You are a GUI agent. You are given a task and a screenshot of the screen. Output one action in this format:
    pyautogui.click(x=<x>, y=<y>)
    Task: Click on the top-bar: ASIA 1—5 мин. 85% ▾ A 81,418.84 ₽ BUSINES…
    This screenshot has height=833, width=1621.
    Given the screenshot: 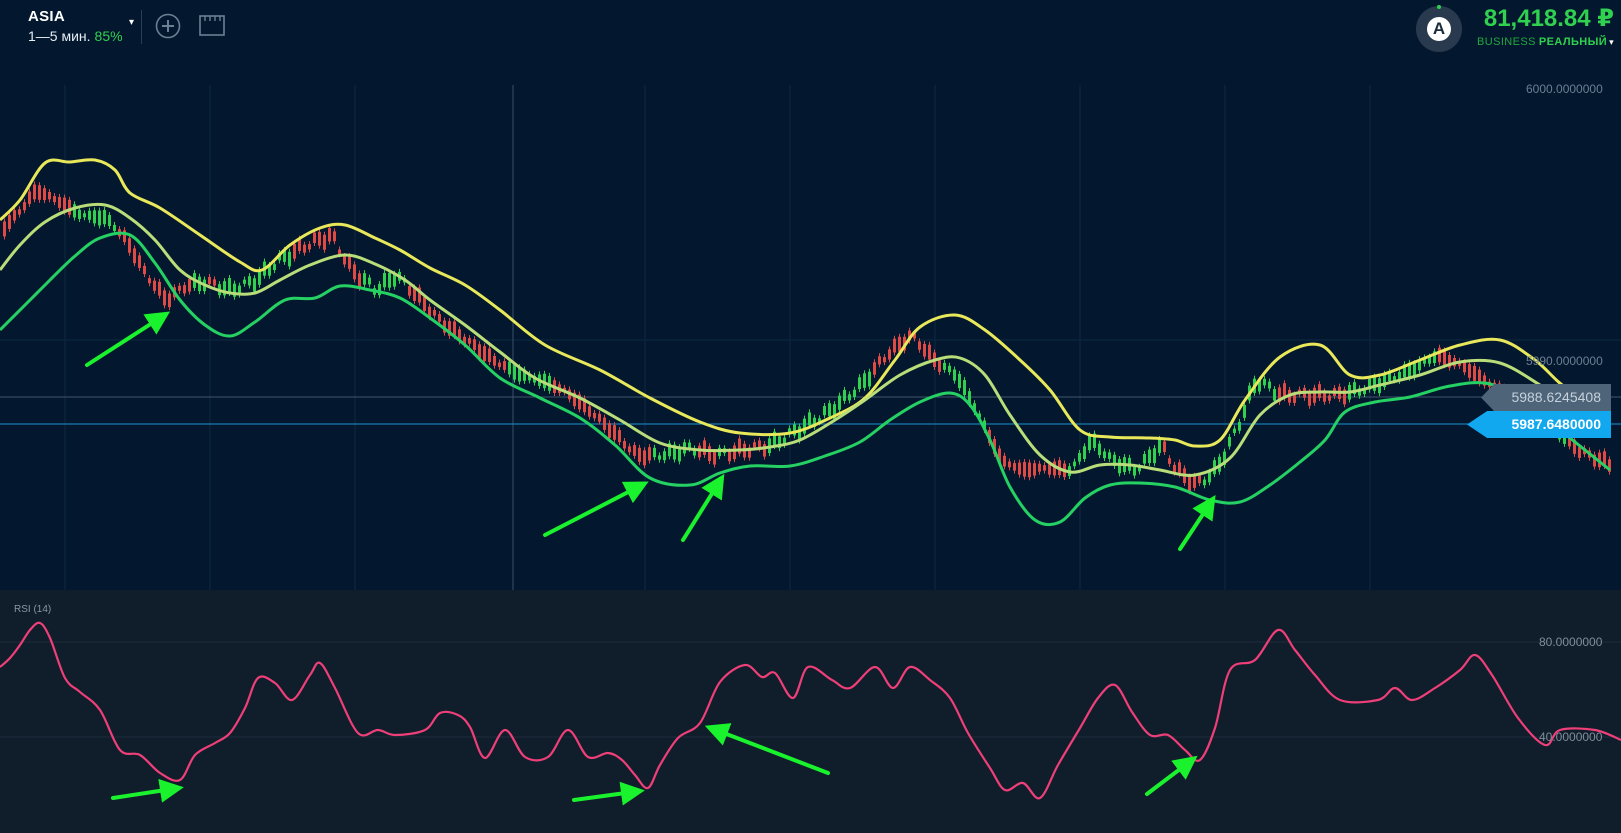 What is the action you would take?
    pyautogui.click(x=810, y=26)
    